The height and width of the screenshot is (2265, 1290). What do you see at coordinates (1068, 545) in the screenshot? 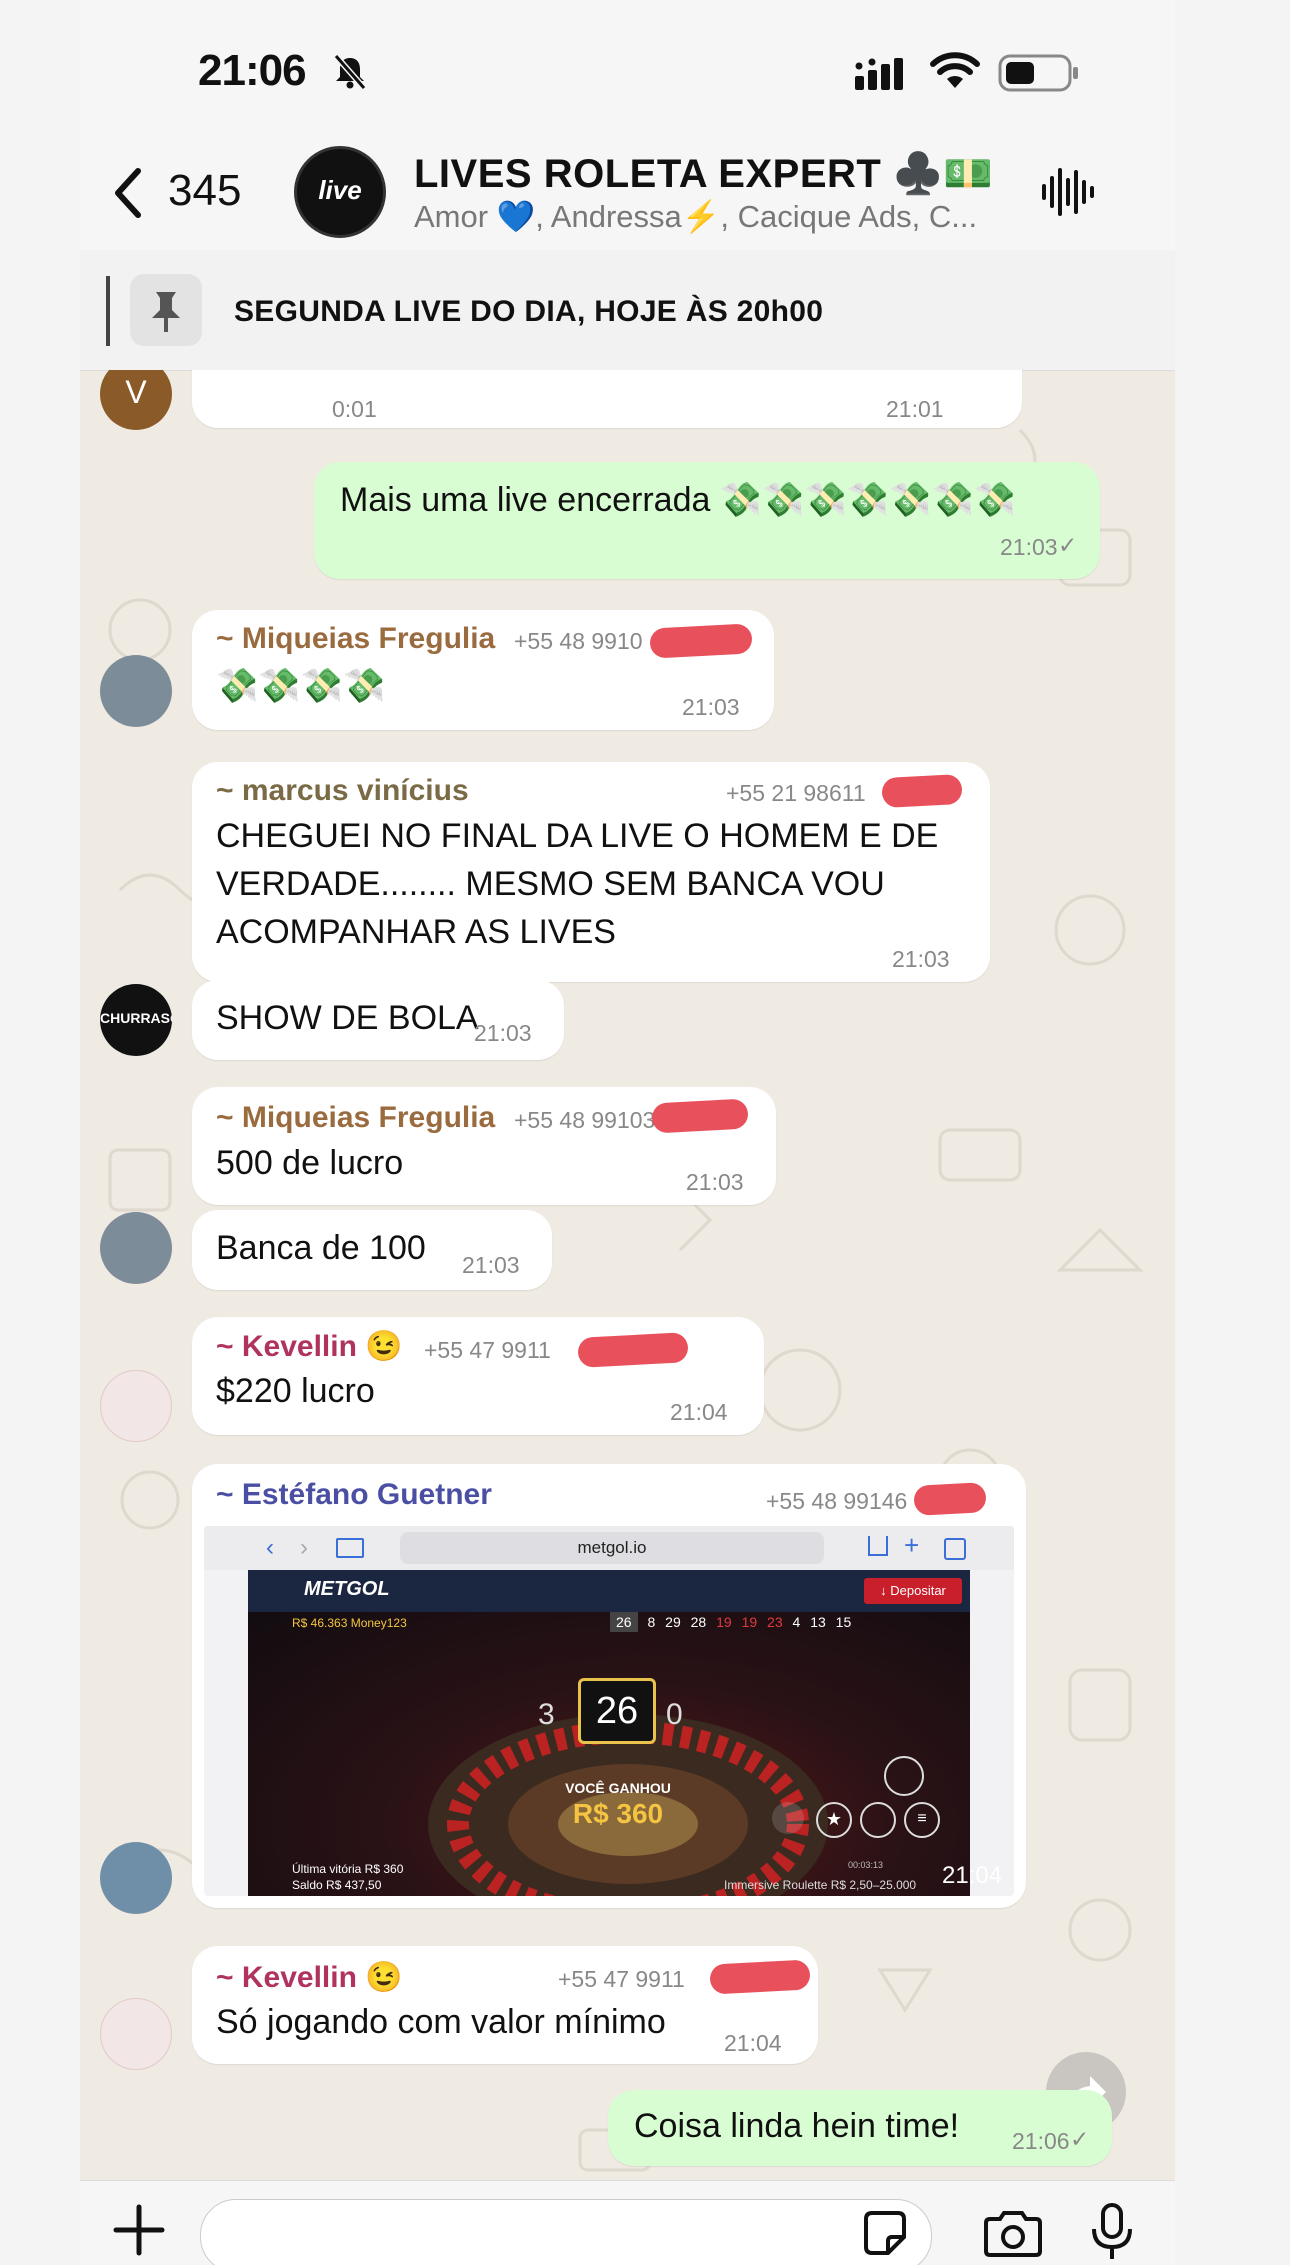
I see `read-check-icon: ✓` at bounding box center [1068, 545].